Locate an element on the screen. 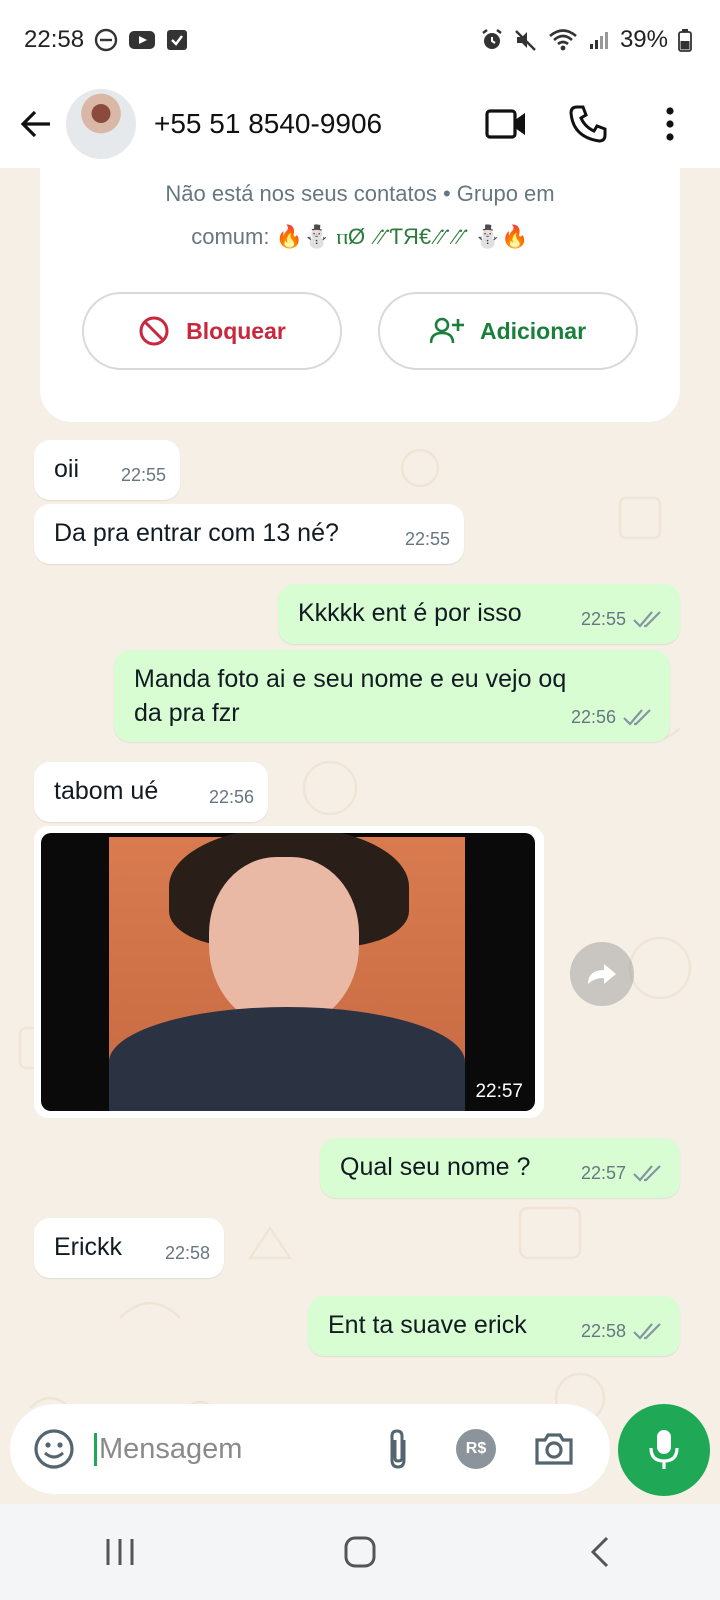 The height and width of the screenshot is (1600, 720). video-call-button is located at coordinates (506, 124).